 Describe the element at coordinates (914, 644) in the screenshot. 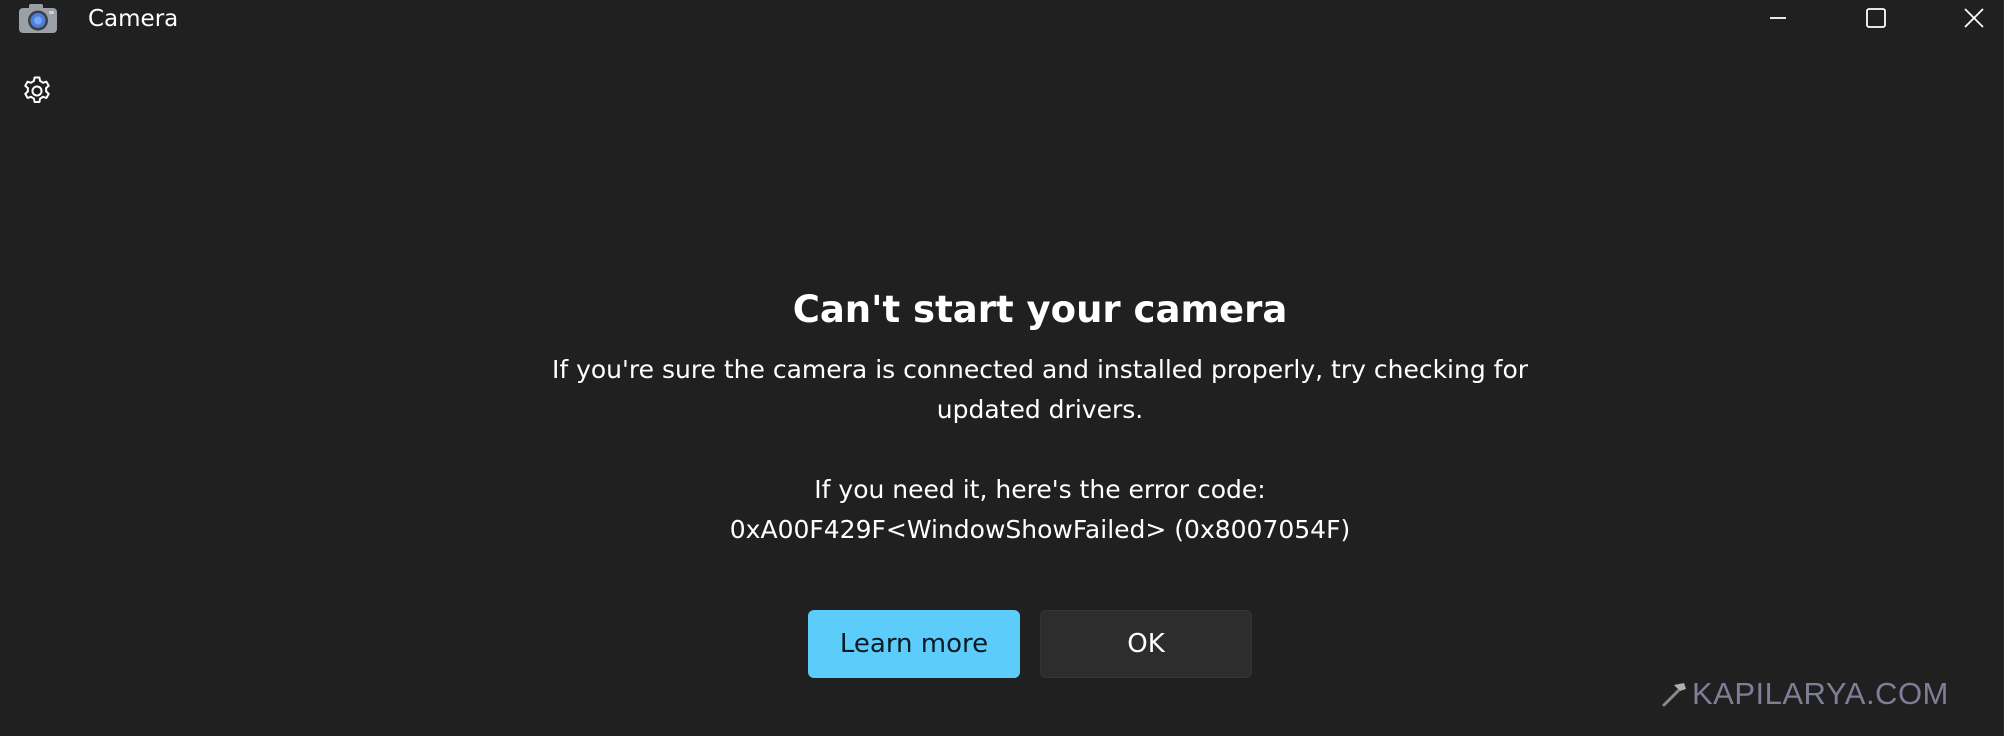

I see `learn-more-button: Learn more` at that location.